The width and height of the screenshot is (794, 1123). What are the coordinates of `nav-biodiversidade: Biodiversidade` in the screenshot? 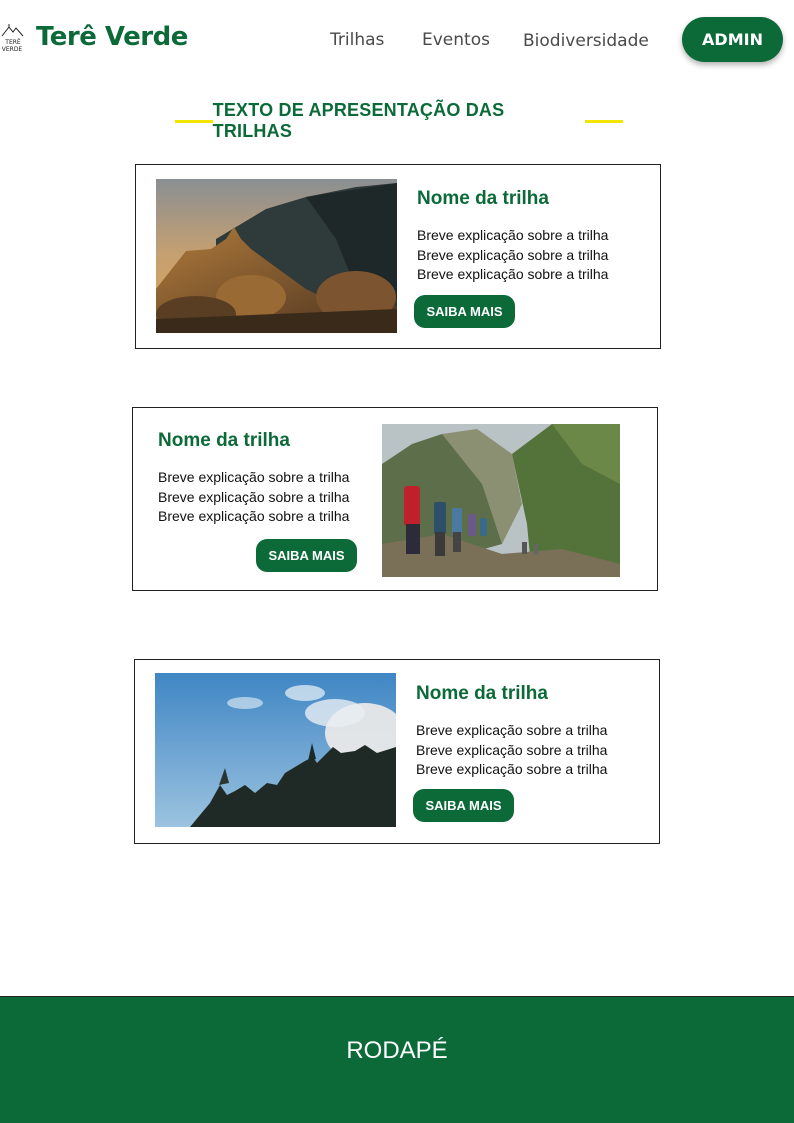 It's located at (586, 41).